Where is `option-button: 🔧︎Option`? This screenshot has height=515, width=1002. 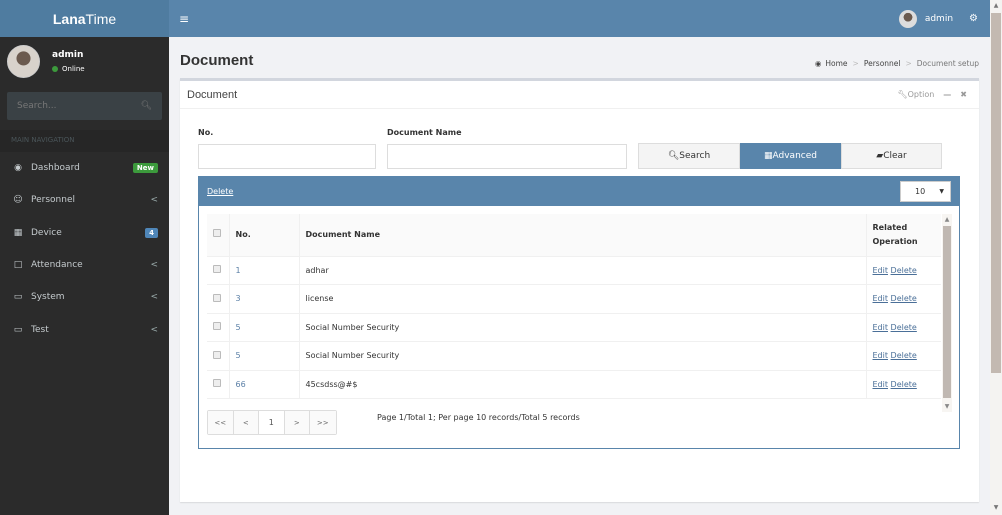 option-button: 🔧︎Option is located at coordinates (915, 94).